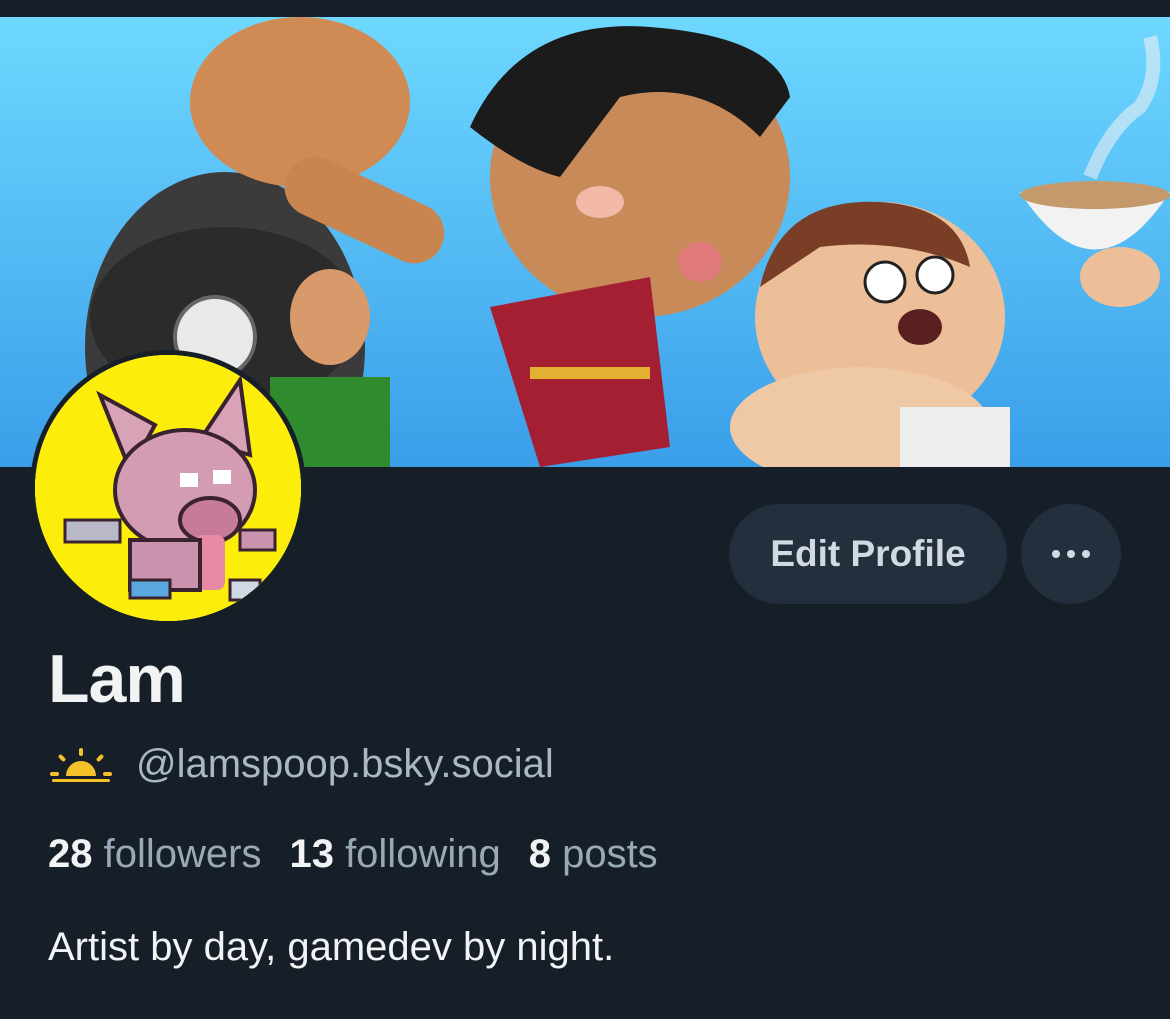 This screenshot has height=1019, width=1170. I want to click on more-options-button, so click(1071, 554).